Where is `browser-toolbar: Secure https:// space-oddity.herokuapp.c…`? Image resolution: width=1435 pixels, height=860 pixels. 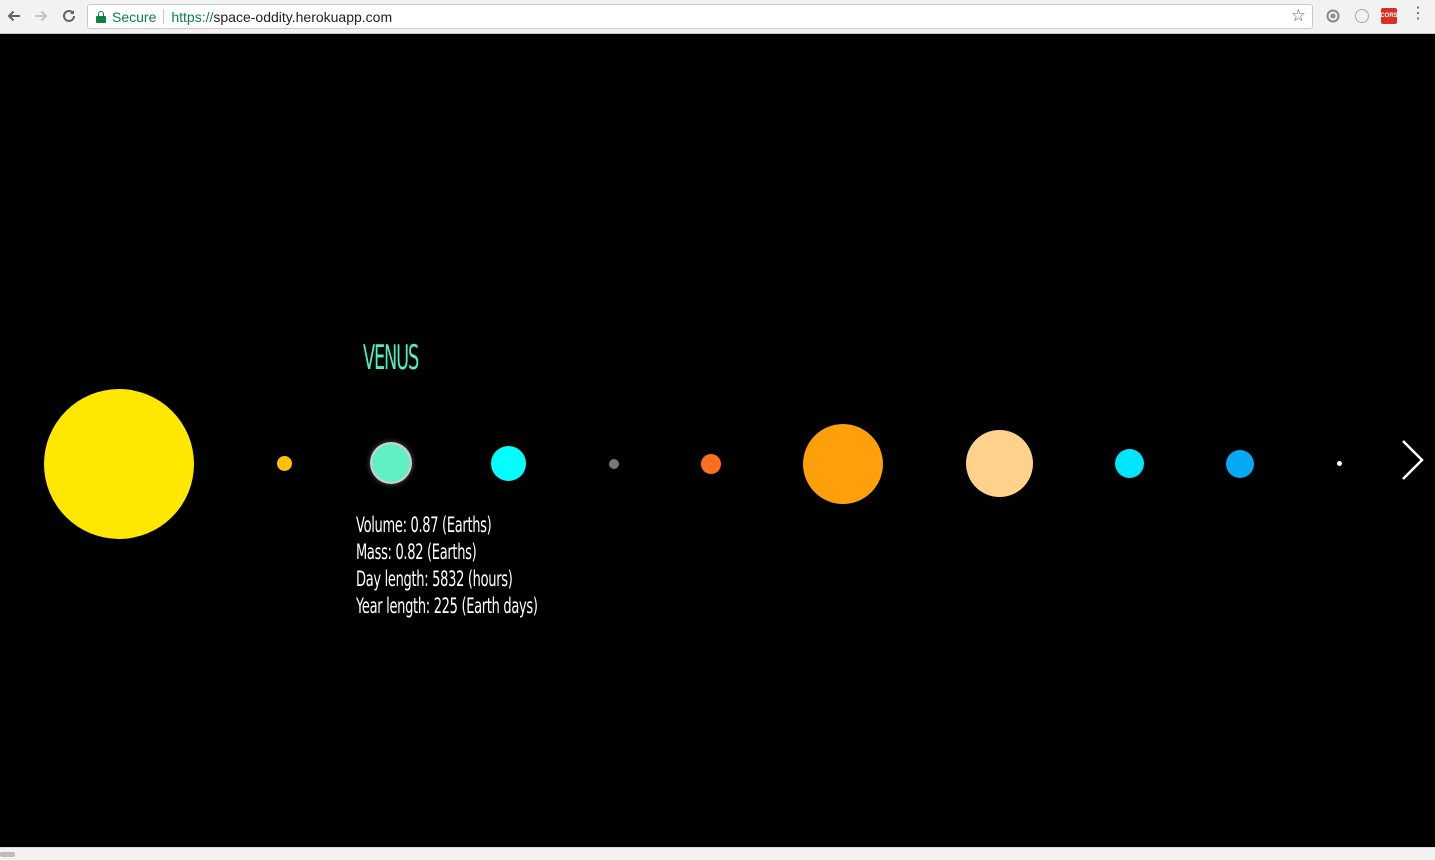
browser-toolbar: Secure https:// space-oddity.herokuapp.c… is located at coordinates (717, 17).